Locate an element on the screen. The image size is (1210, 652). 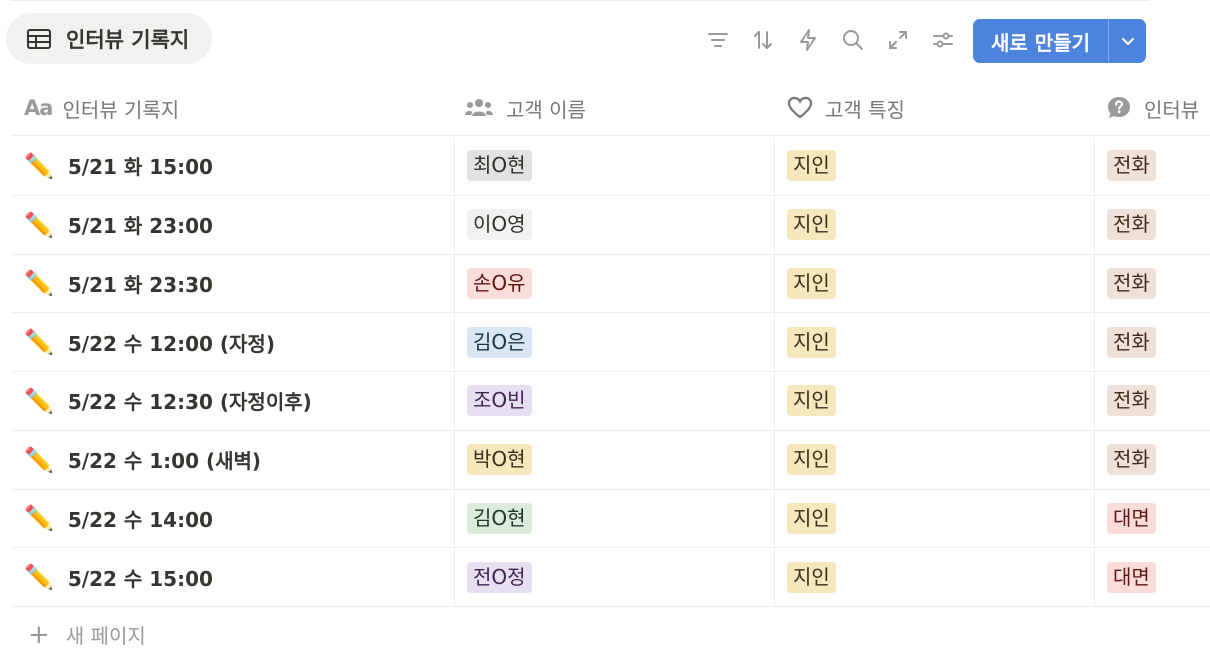
customer-name-tag: 박O현 is located at coordinates (499, 460).